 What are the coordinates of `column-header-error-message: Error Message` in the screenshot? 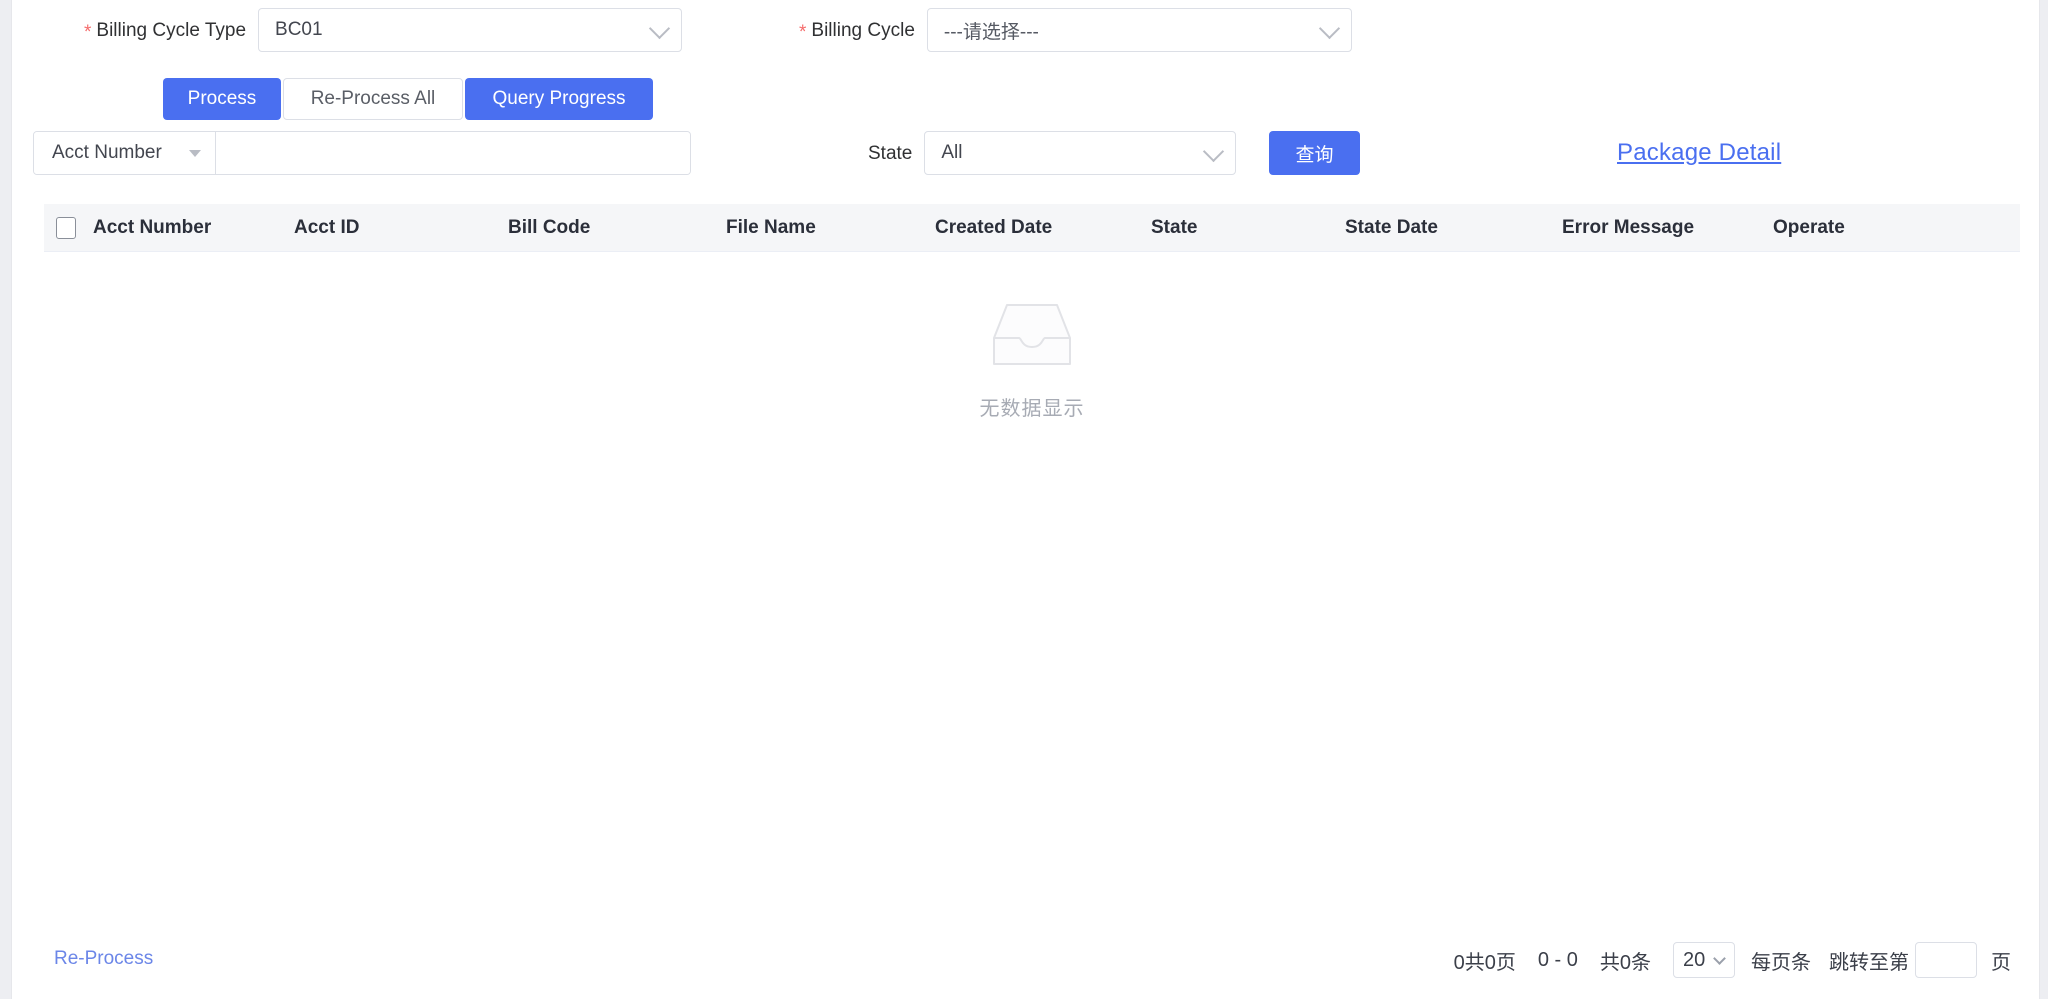 It's located at (1667, 228).